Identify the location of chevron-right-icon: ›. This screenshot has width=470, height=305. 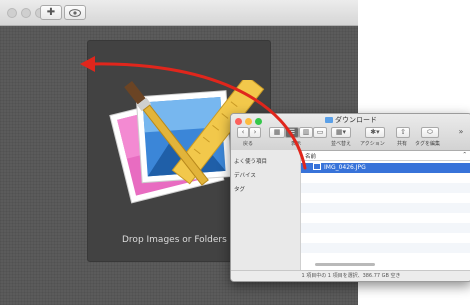
(255, 132).